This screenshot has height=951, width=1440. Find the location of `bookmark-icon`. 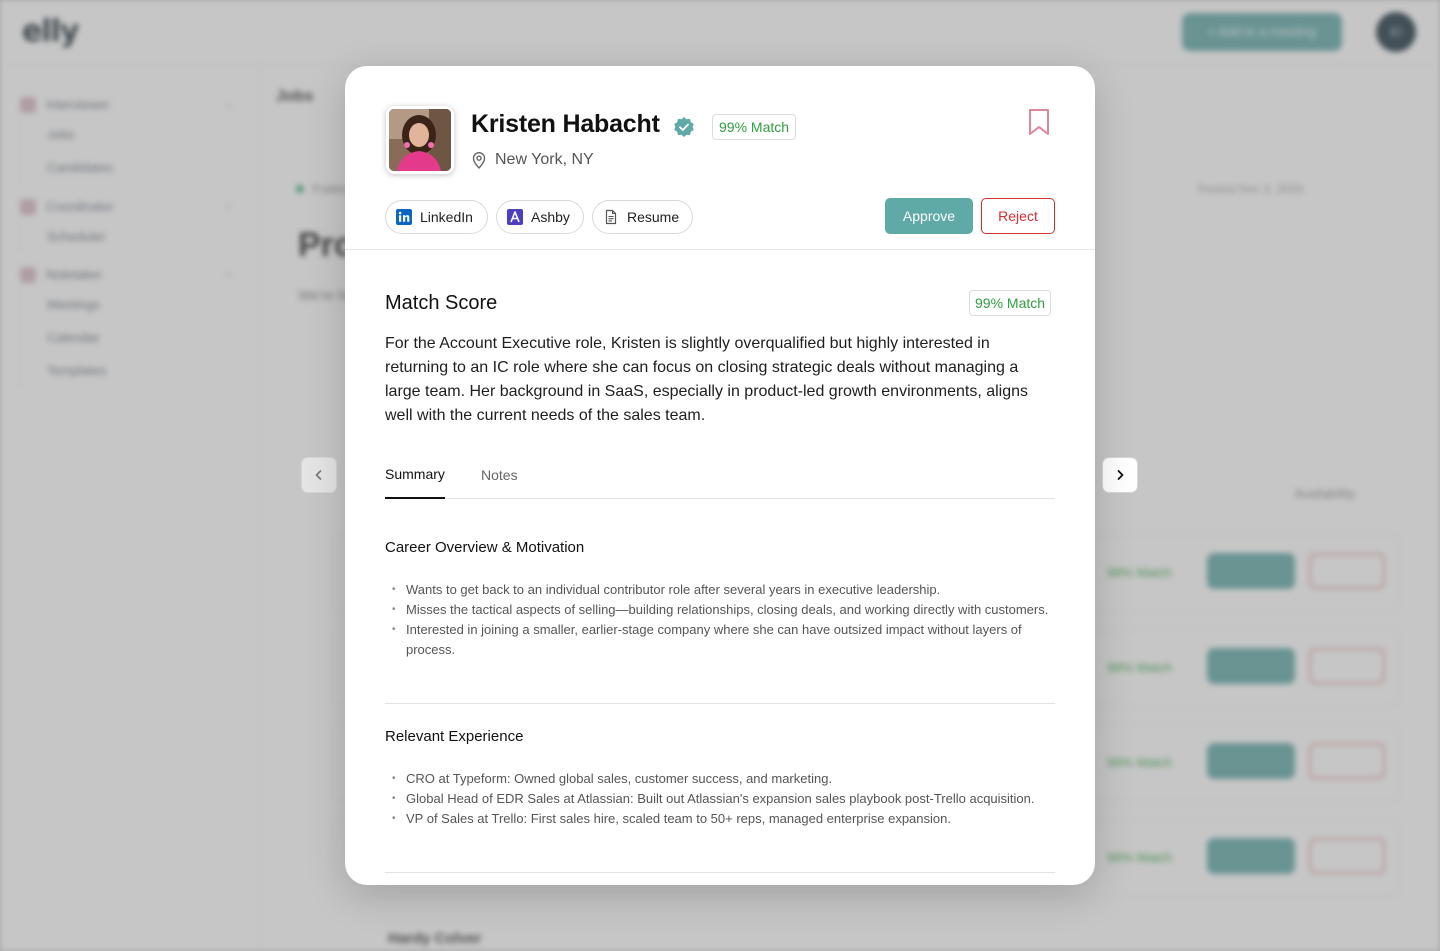

bookmark-icon is located at coordinates (1039, 122).